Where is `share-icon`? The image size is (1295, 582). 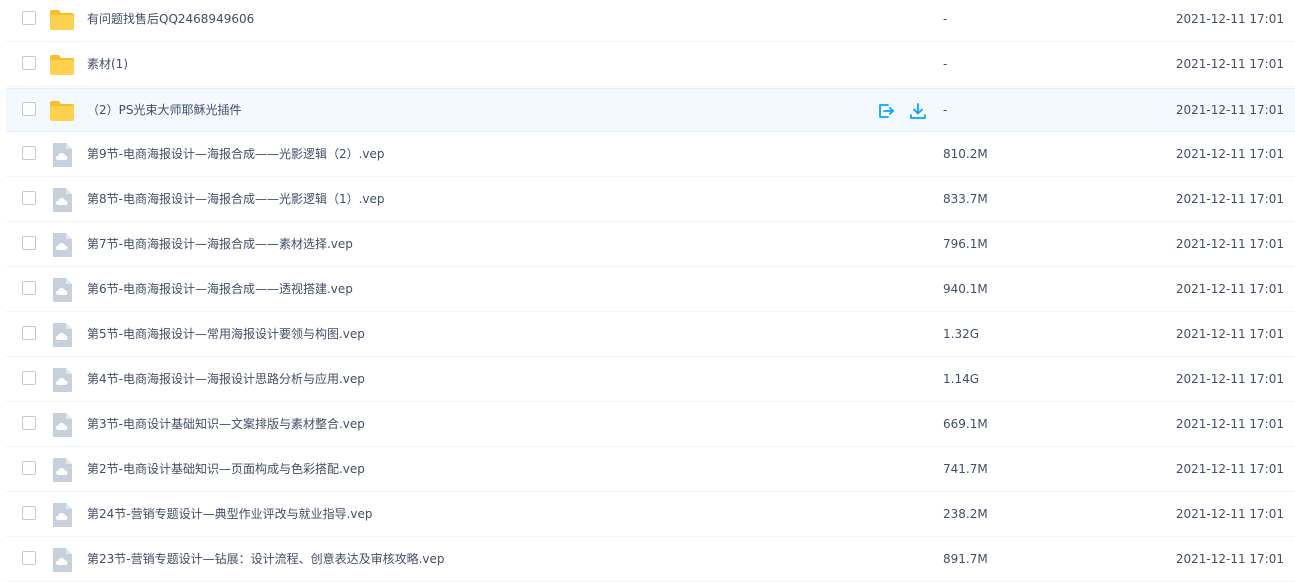
share-icon is located at coordinates (886, 111).